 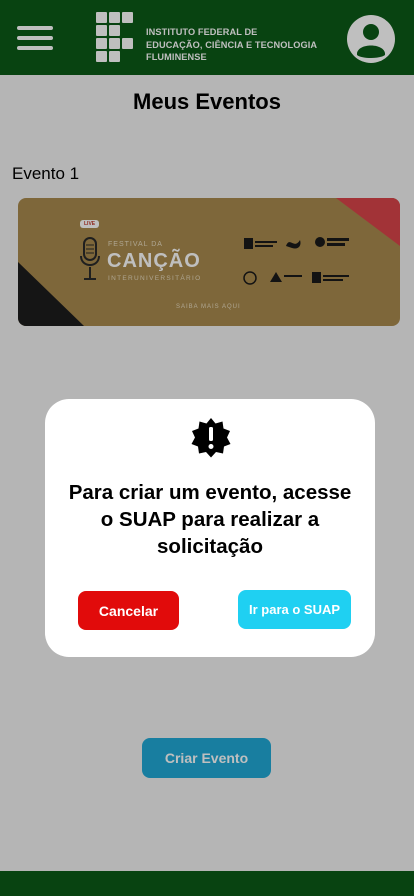 What do you see at coordinates (294, 609) in the screenshot?
I see `go-to-suap-button: Ir para o SUAP` at bounding box center [294, 609].